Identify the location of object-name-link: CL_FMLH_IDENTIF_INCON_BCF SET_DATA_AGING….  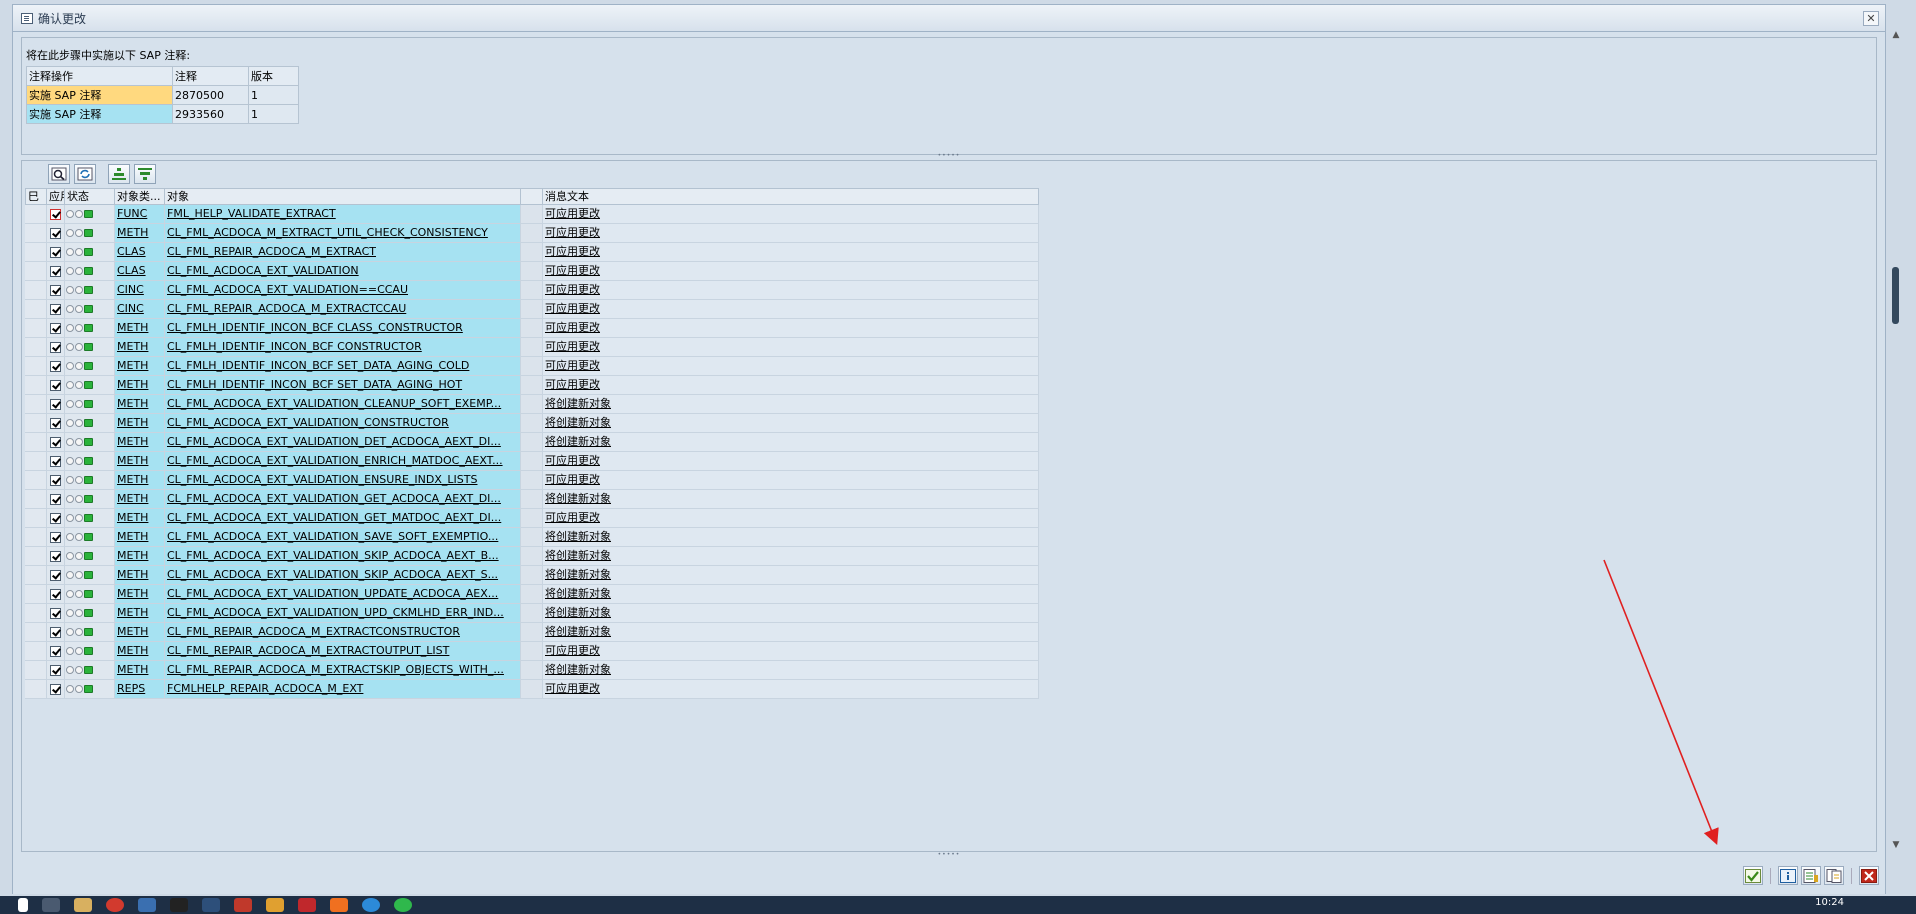
(314, 384).